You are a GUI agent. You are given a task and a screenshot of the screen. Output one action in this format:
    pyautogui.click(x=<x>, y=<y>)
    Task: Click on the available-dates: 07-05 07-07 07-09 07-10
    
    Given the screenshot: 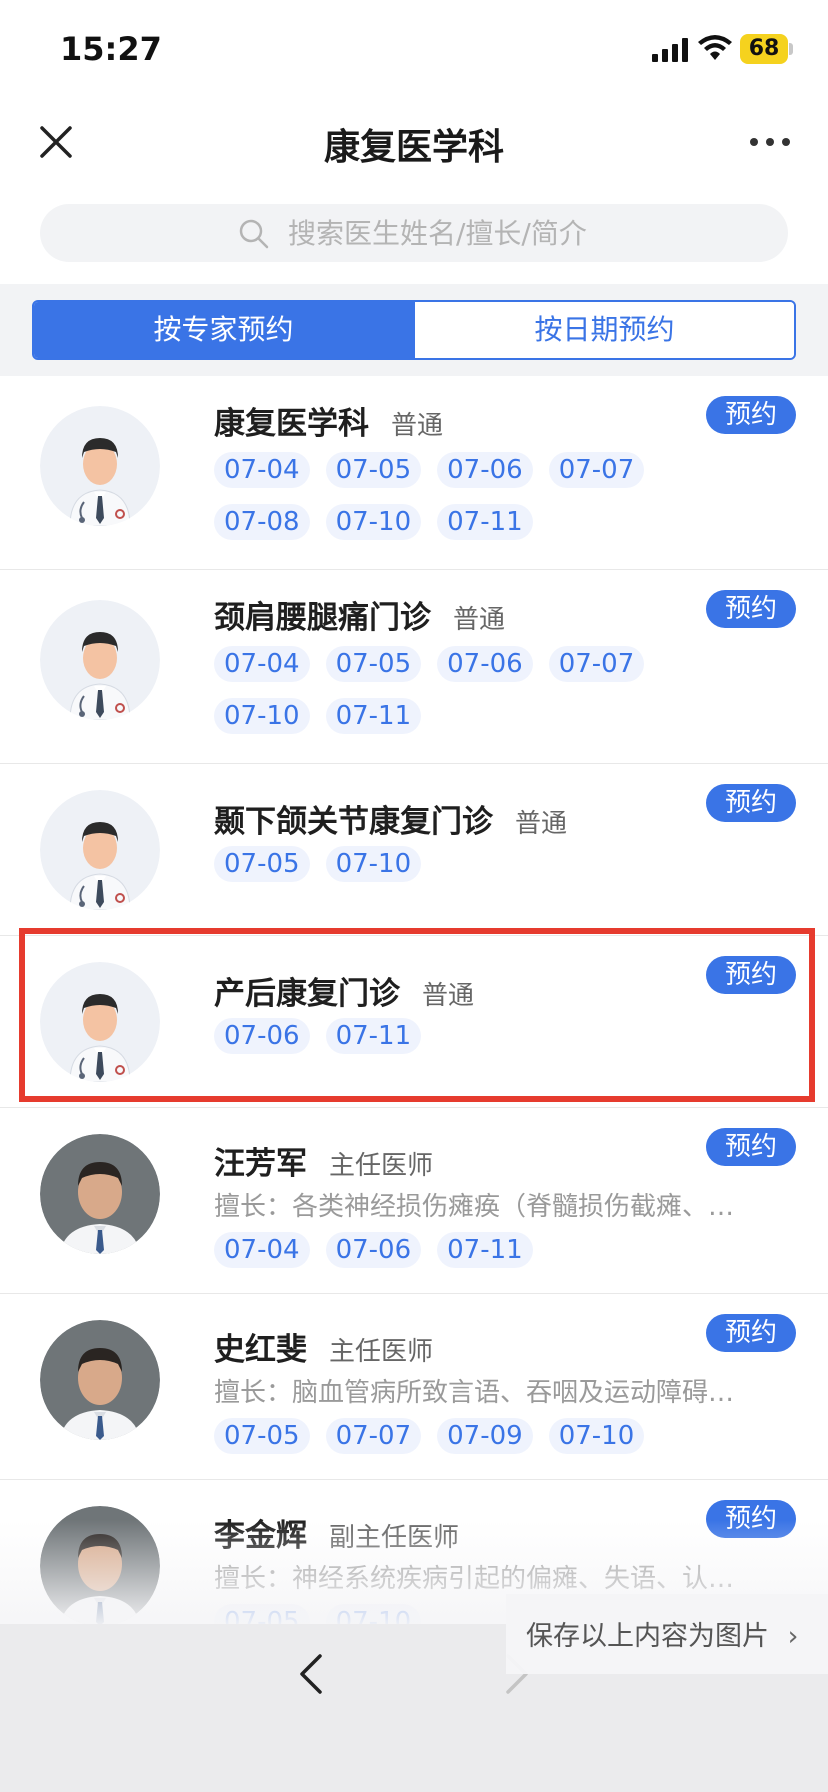 What is the action you would take?
    pyautogui.click(x=474, y=1436)
    